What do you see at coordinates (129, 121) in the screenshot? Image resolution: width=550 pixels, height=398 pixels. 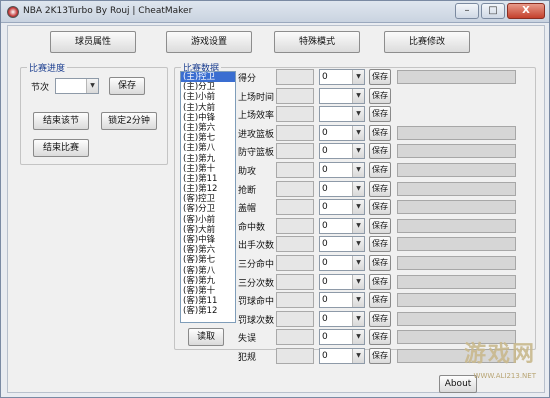 I see `lock-2min-button: 锁定2分钟` at bounding box center [129, 121].